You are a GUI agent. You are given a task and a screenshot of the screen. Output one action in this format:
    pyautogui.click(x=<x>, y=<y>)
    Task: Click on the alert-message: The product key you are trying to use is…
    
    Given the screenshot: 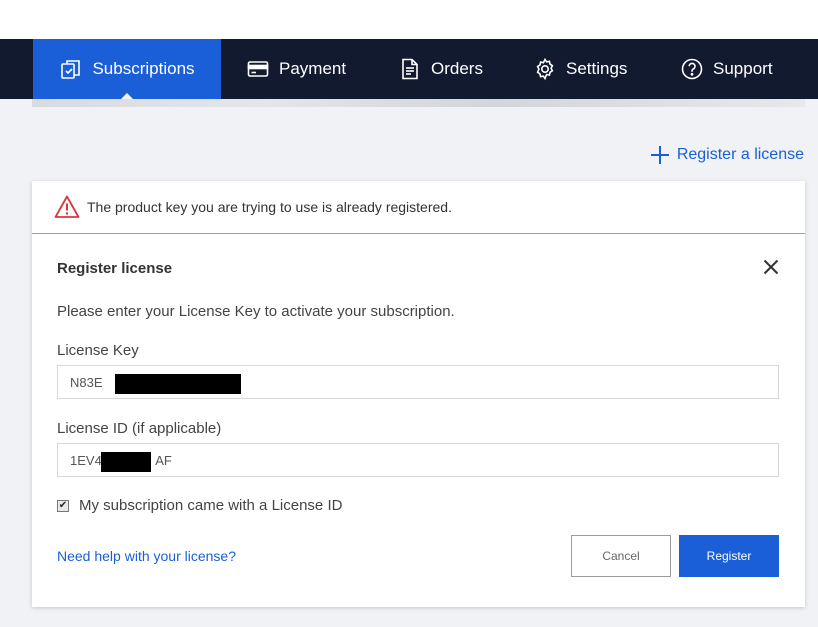 What is the action you would take?
    pyautogui.click(x=269, y=207)
    